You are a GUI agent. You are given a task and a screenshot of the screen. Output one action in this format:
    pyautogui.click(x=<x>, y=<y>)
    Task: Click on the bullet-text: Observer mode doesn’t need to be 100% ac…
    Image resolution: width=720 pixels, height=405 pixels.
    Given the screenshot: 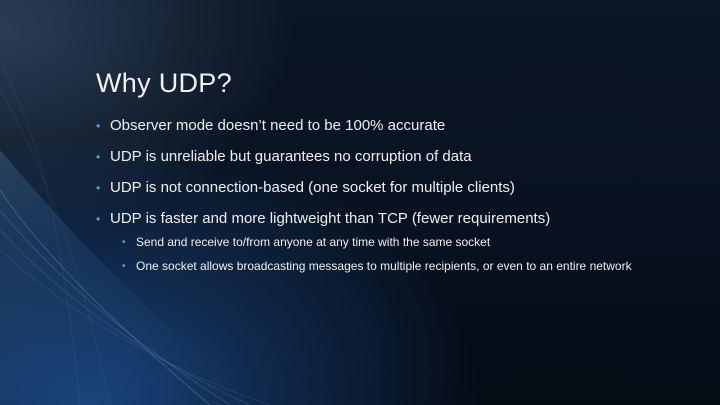 What is the action you would take?
    pyautogui.click(x=278, y=125)
    